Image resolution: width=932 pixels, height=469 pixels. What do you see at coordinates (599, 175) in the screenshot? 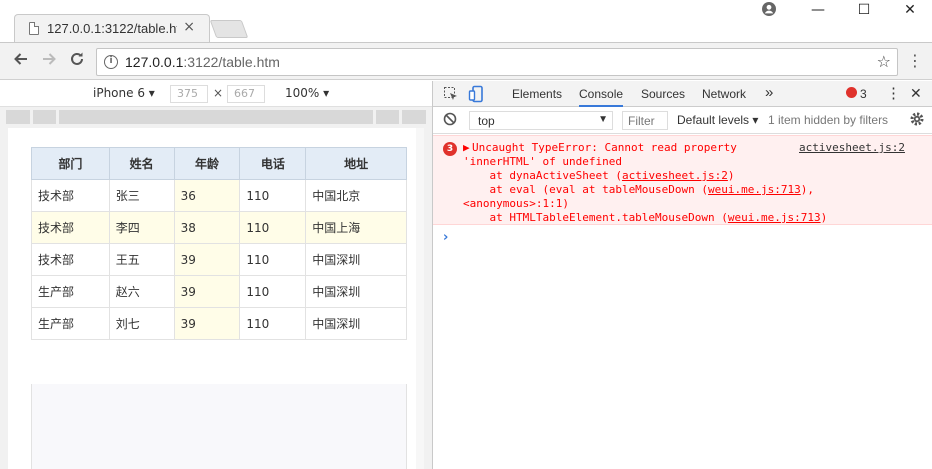
I see `stack-line-1: at dynaActiveSheet (activesheet.js:2)` at bounding box center [599, 175].